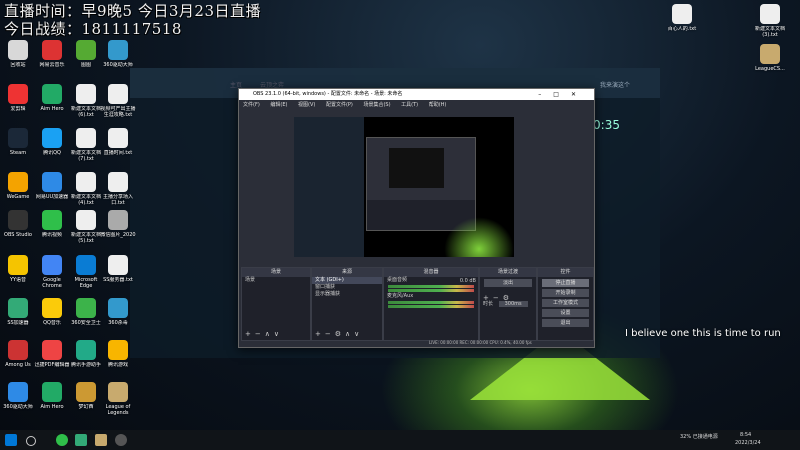  What do you see at coordinates (347, 294) in the screenshot?
I see `source-item: 显示器捕获` at bounding box center [347, 294].